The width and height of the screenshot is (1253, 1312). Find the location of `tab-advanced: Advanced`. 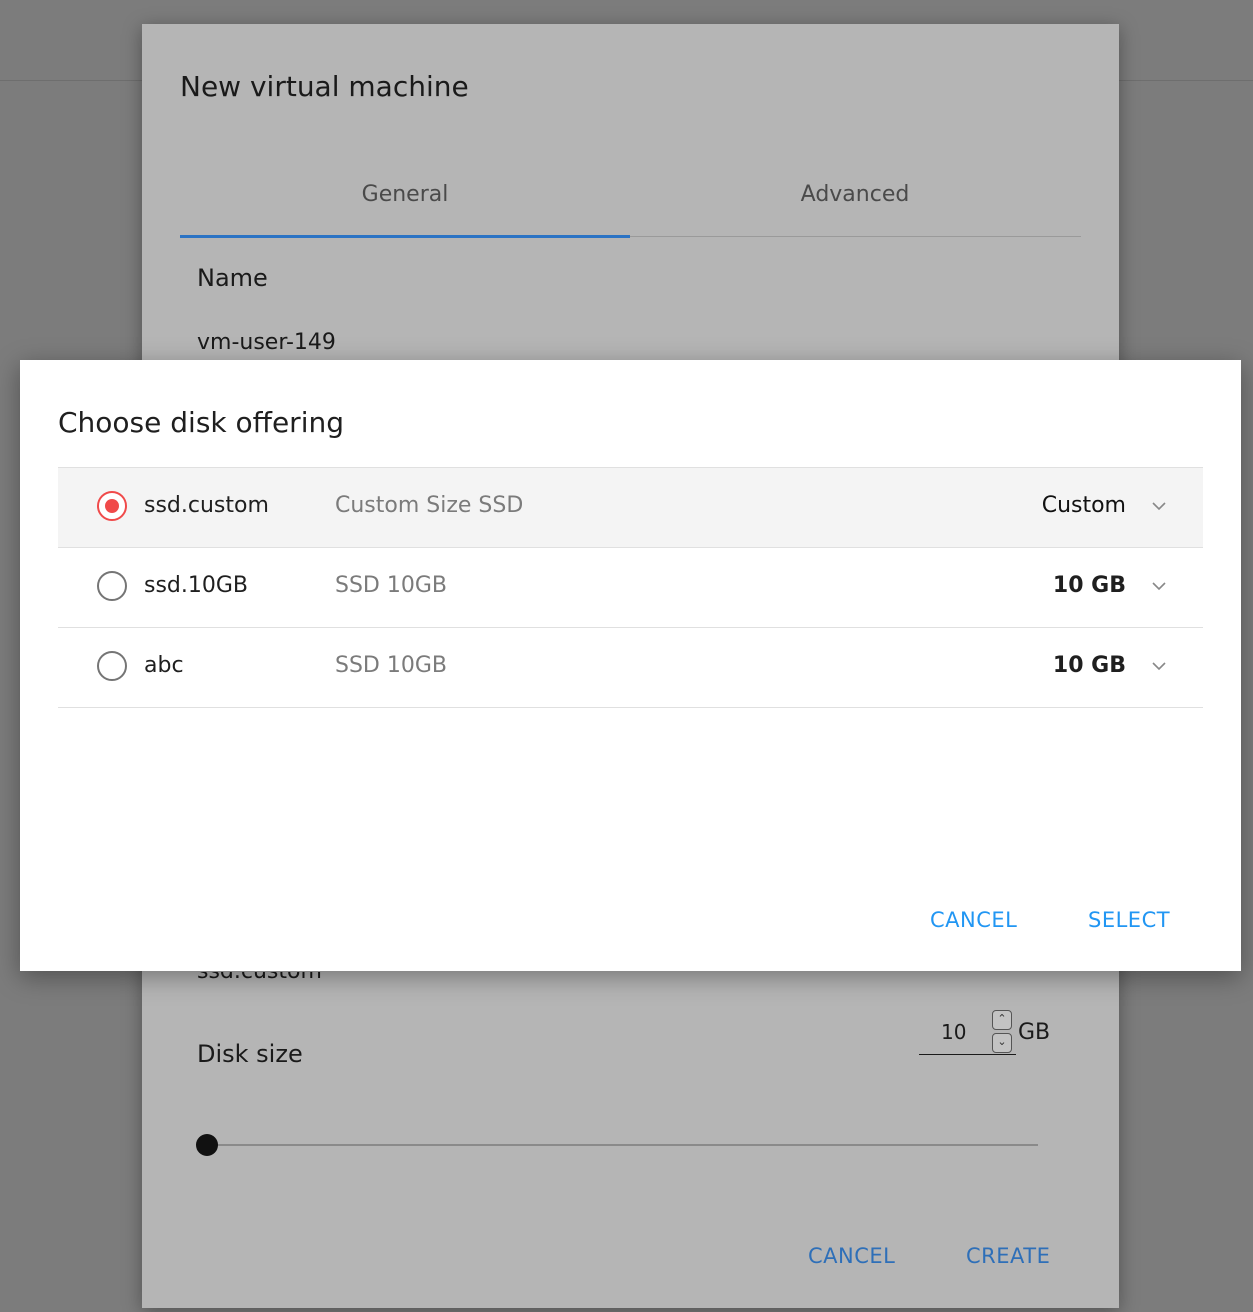

tab-advanced: Advanced is located at coordinates (855, 204).